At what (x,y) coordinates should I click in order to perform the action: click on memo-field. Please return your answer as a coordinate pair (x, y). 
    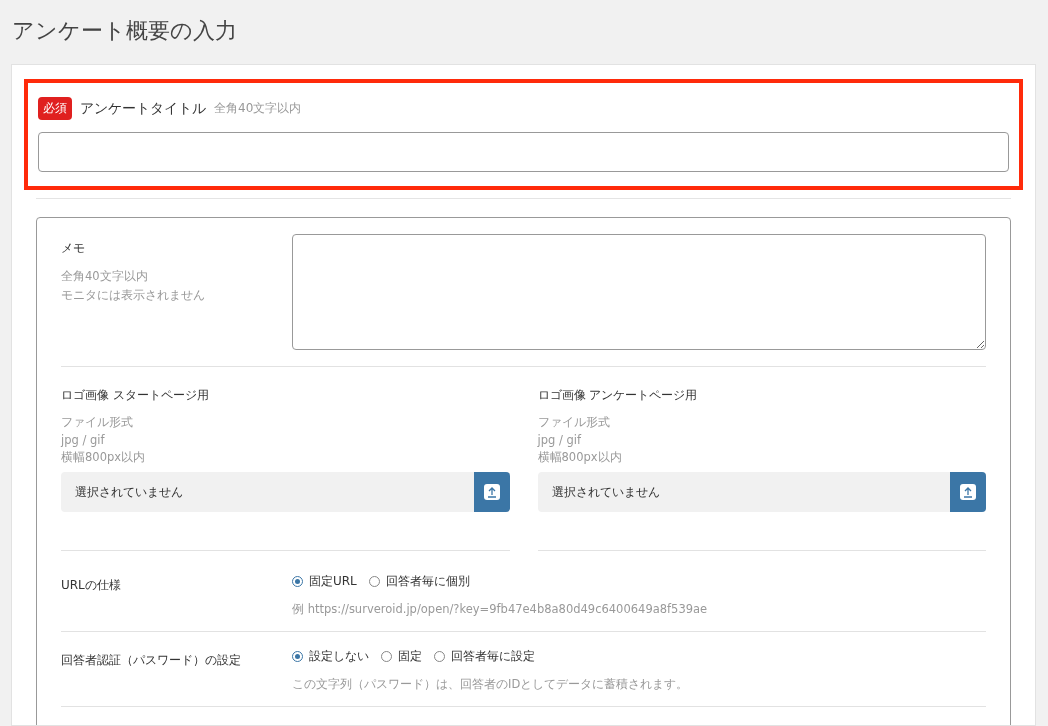
    Looking at the image, I should click on (639, 292).